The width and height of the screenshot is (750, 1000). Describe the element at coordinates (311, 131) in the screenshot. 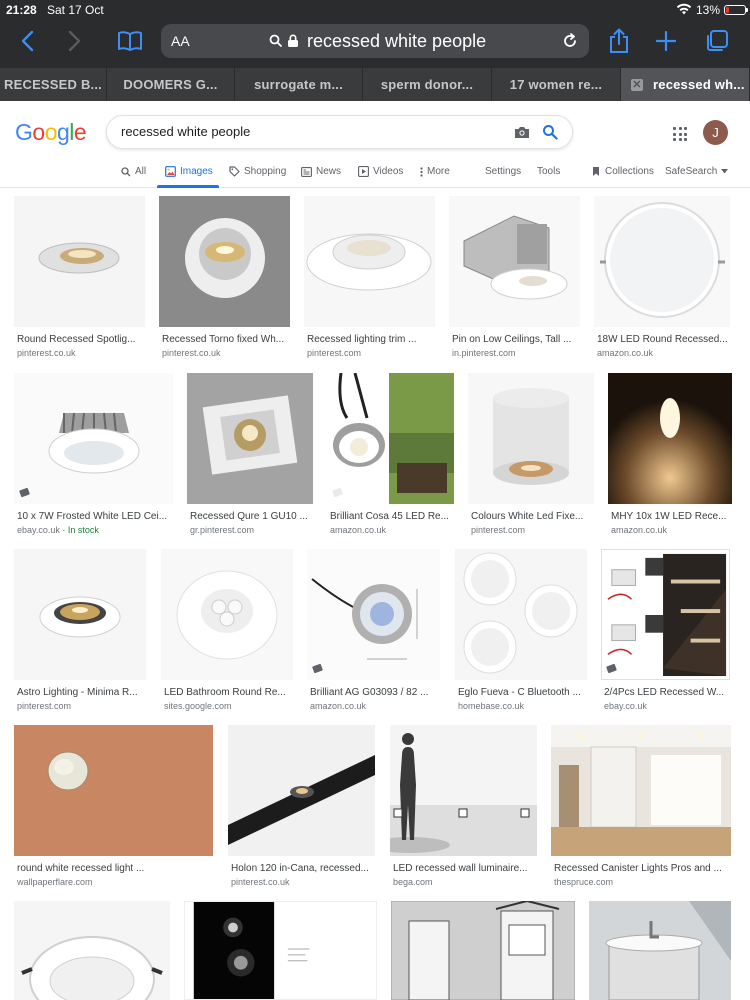

I see `search-input` at that location.